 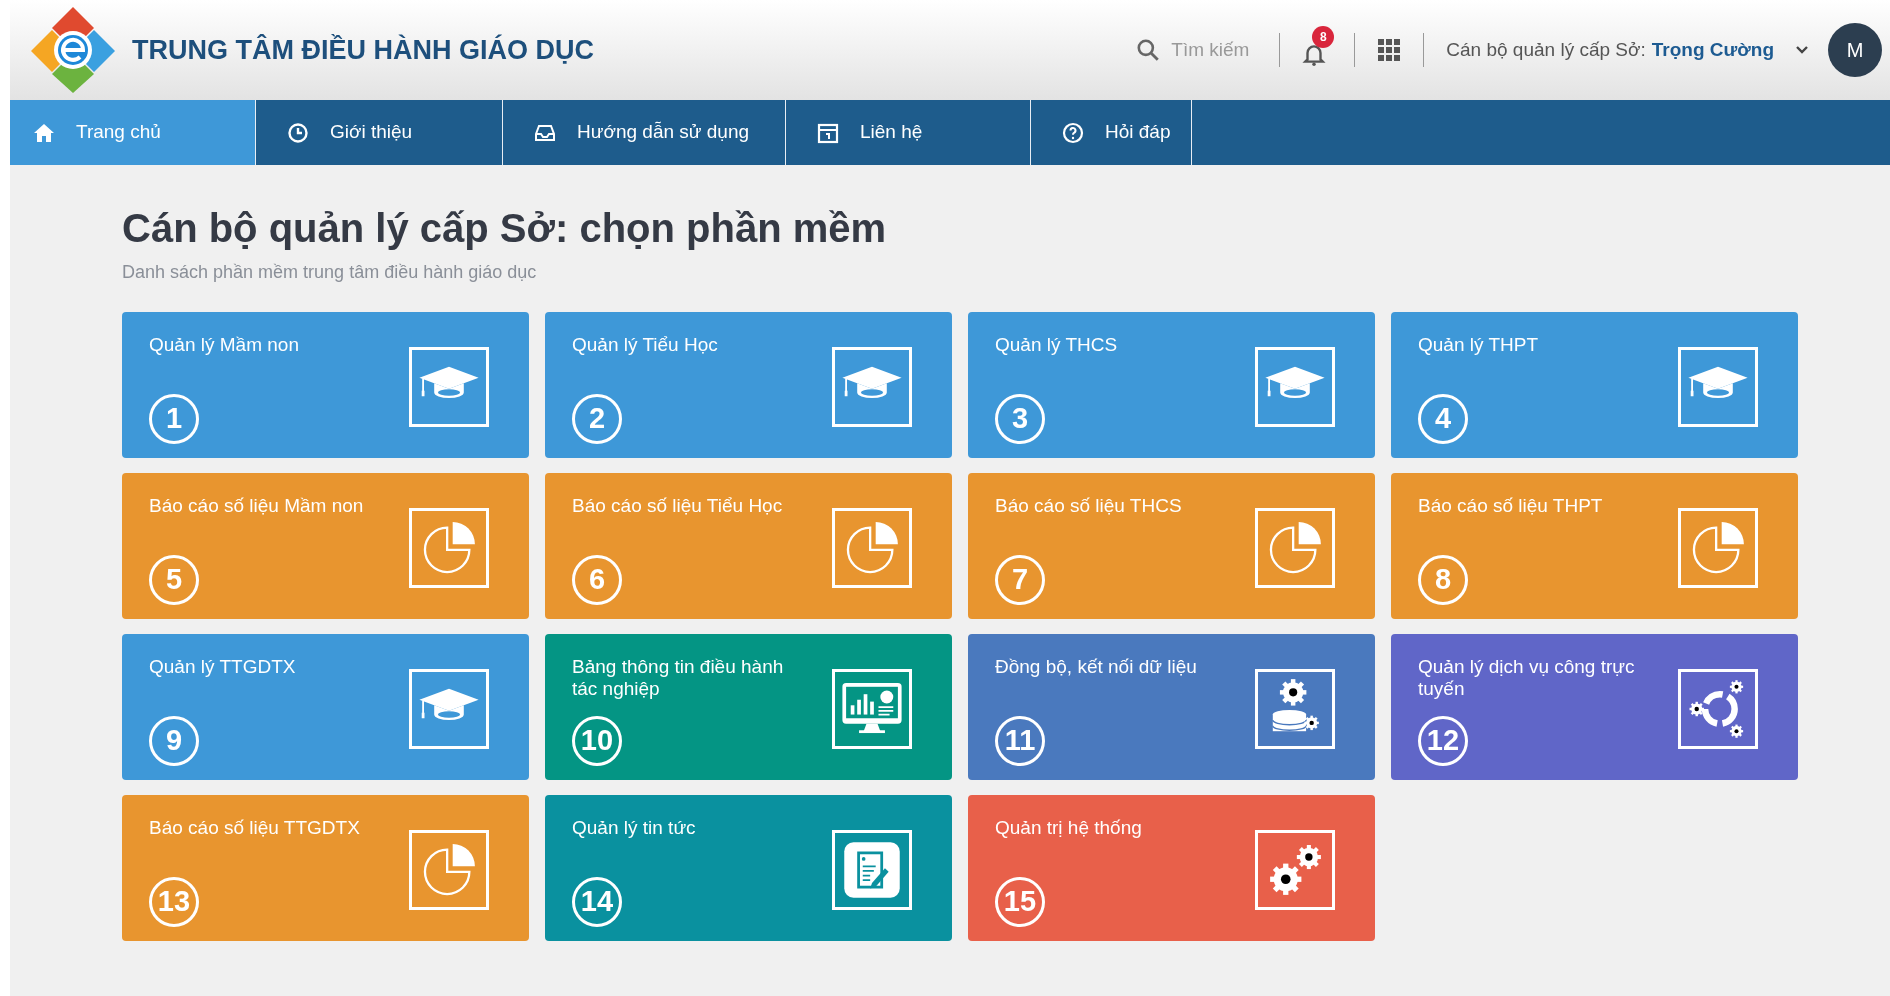 I want to click on tile-title: Báo cáo số liệu Mầm non, so click(x=257, y=506).